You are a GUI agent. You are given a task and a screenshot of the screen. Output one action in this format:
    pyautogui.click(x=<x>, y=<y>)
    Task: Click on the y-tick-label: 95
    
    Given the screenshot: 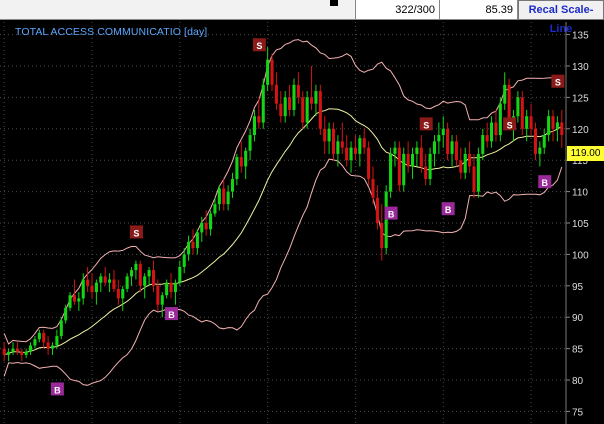 What is the action you would take?
    pyautogui.click(x=578, y=287)
    